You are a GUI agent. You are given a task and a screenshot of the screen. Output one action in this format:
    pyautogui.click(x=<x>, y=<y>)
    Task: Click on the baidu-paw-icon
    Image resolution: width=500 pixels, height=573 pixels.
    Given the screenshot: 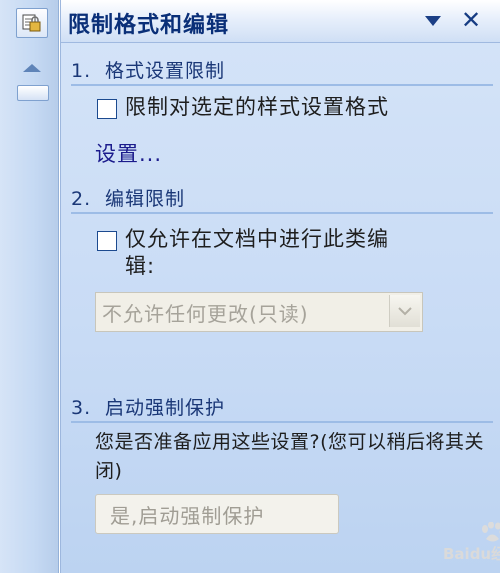 What is the action you would take?
    pyautogui.click(x=491, y=532)
    